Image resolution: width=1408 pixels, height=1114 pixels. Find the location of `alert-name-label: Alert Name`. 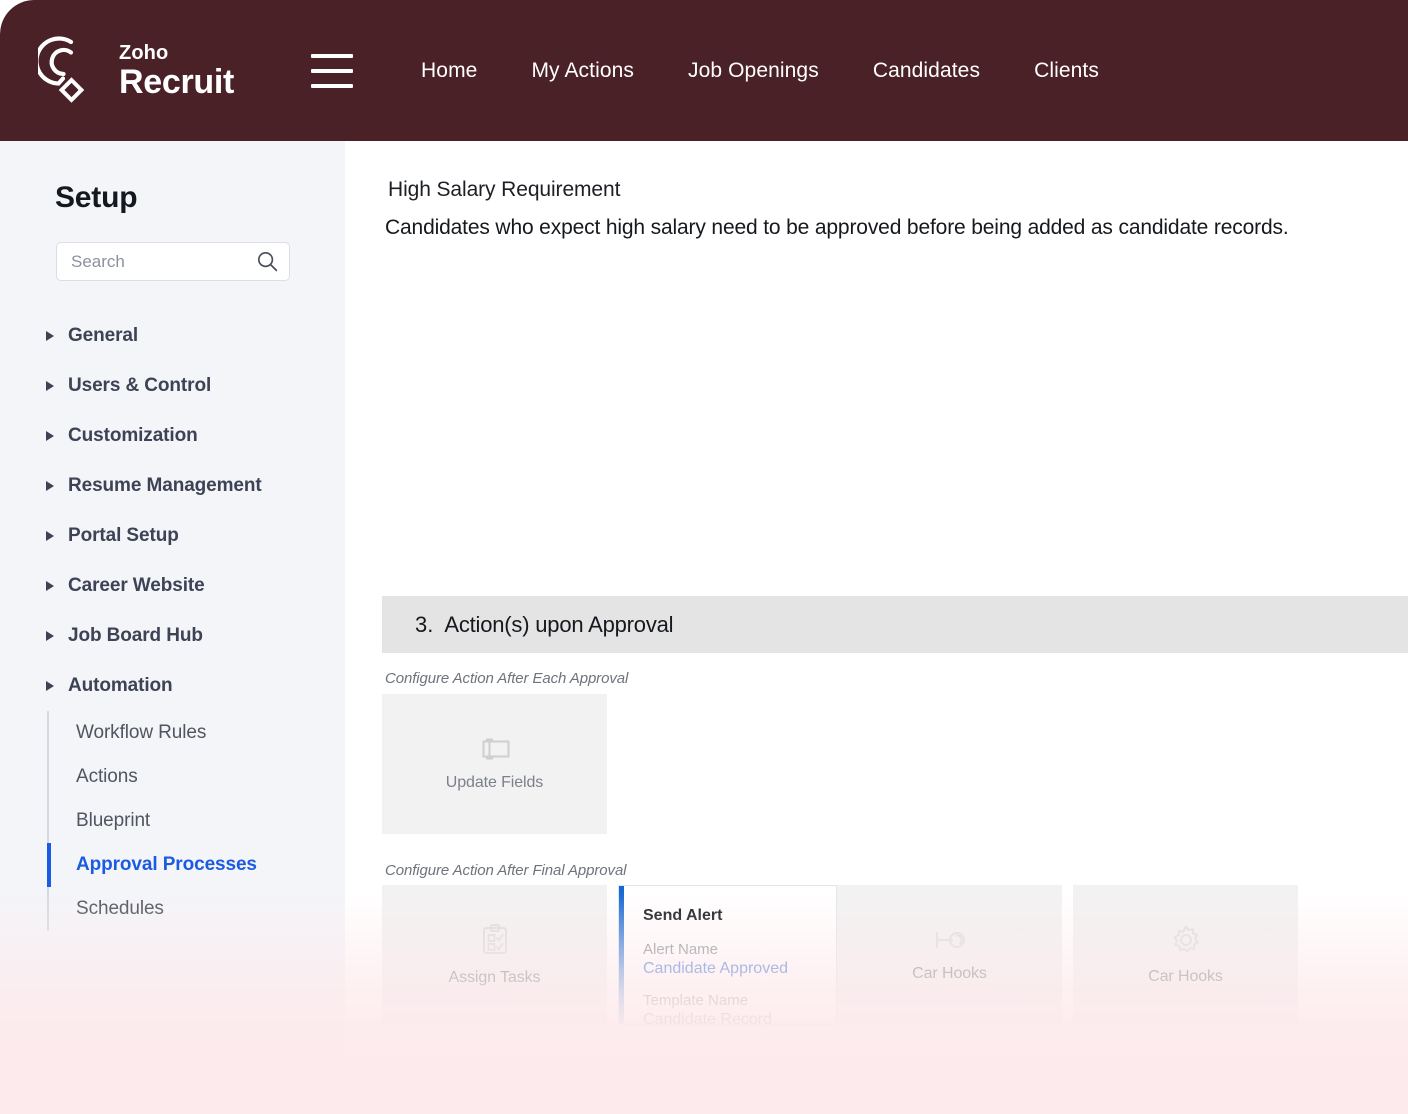

alert-name-label: Alert Name is located at coordinates (681, 949).